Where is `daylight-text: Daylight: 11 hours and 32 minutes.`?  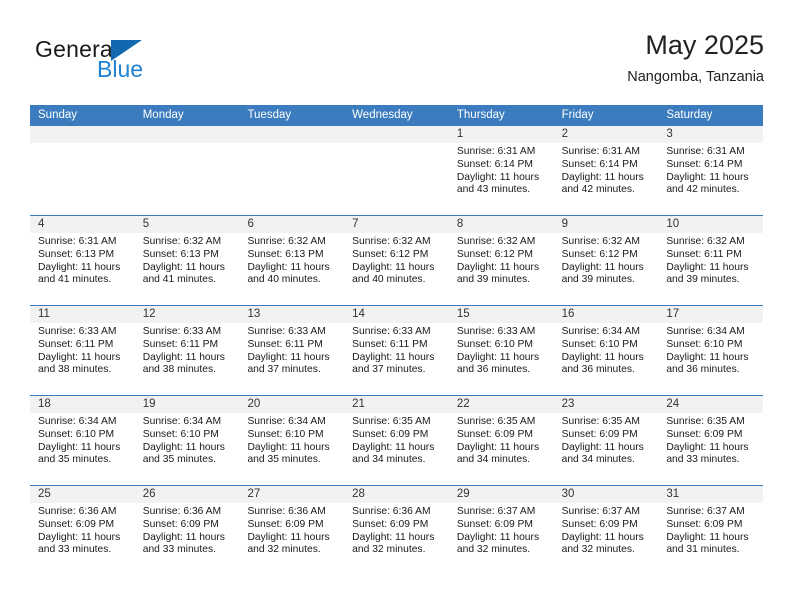
daylight-text: Daylight: 11 hours and 32 minutes. is located at coordinates (288, 543).